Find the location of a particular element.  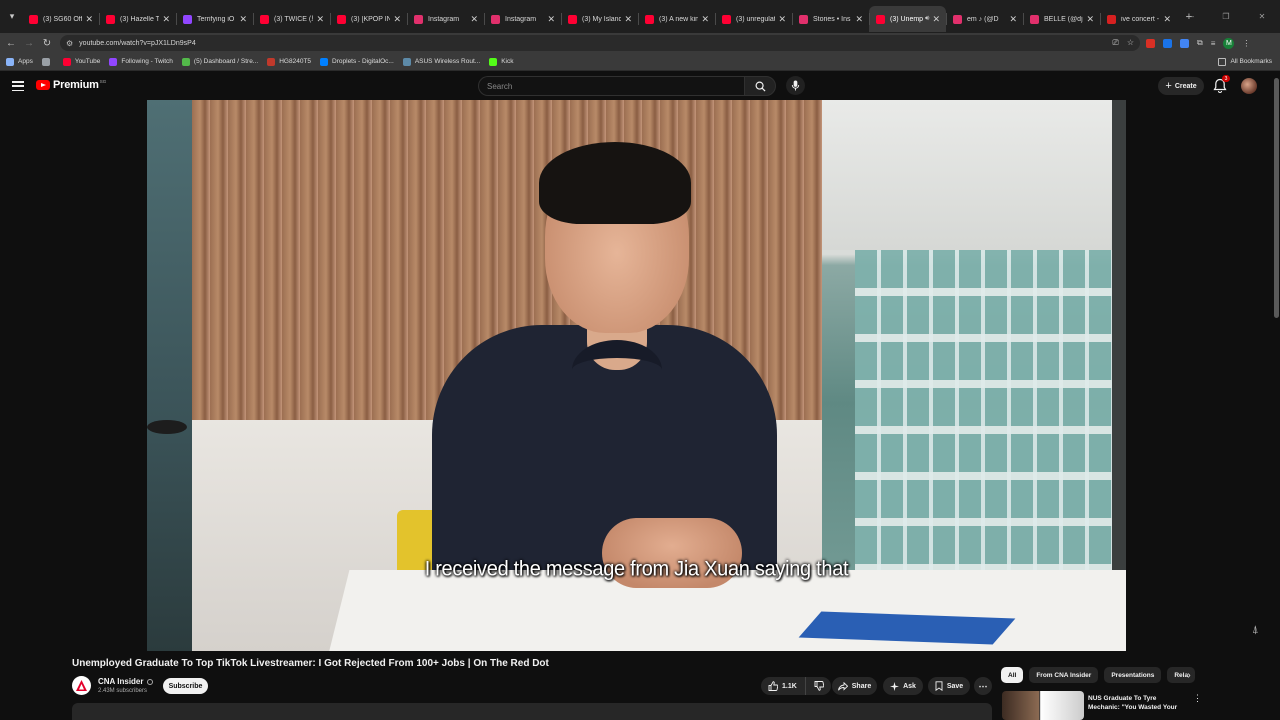

tab-title: (3) [KPOP IN PU is located at coordinates (371, 19).